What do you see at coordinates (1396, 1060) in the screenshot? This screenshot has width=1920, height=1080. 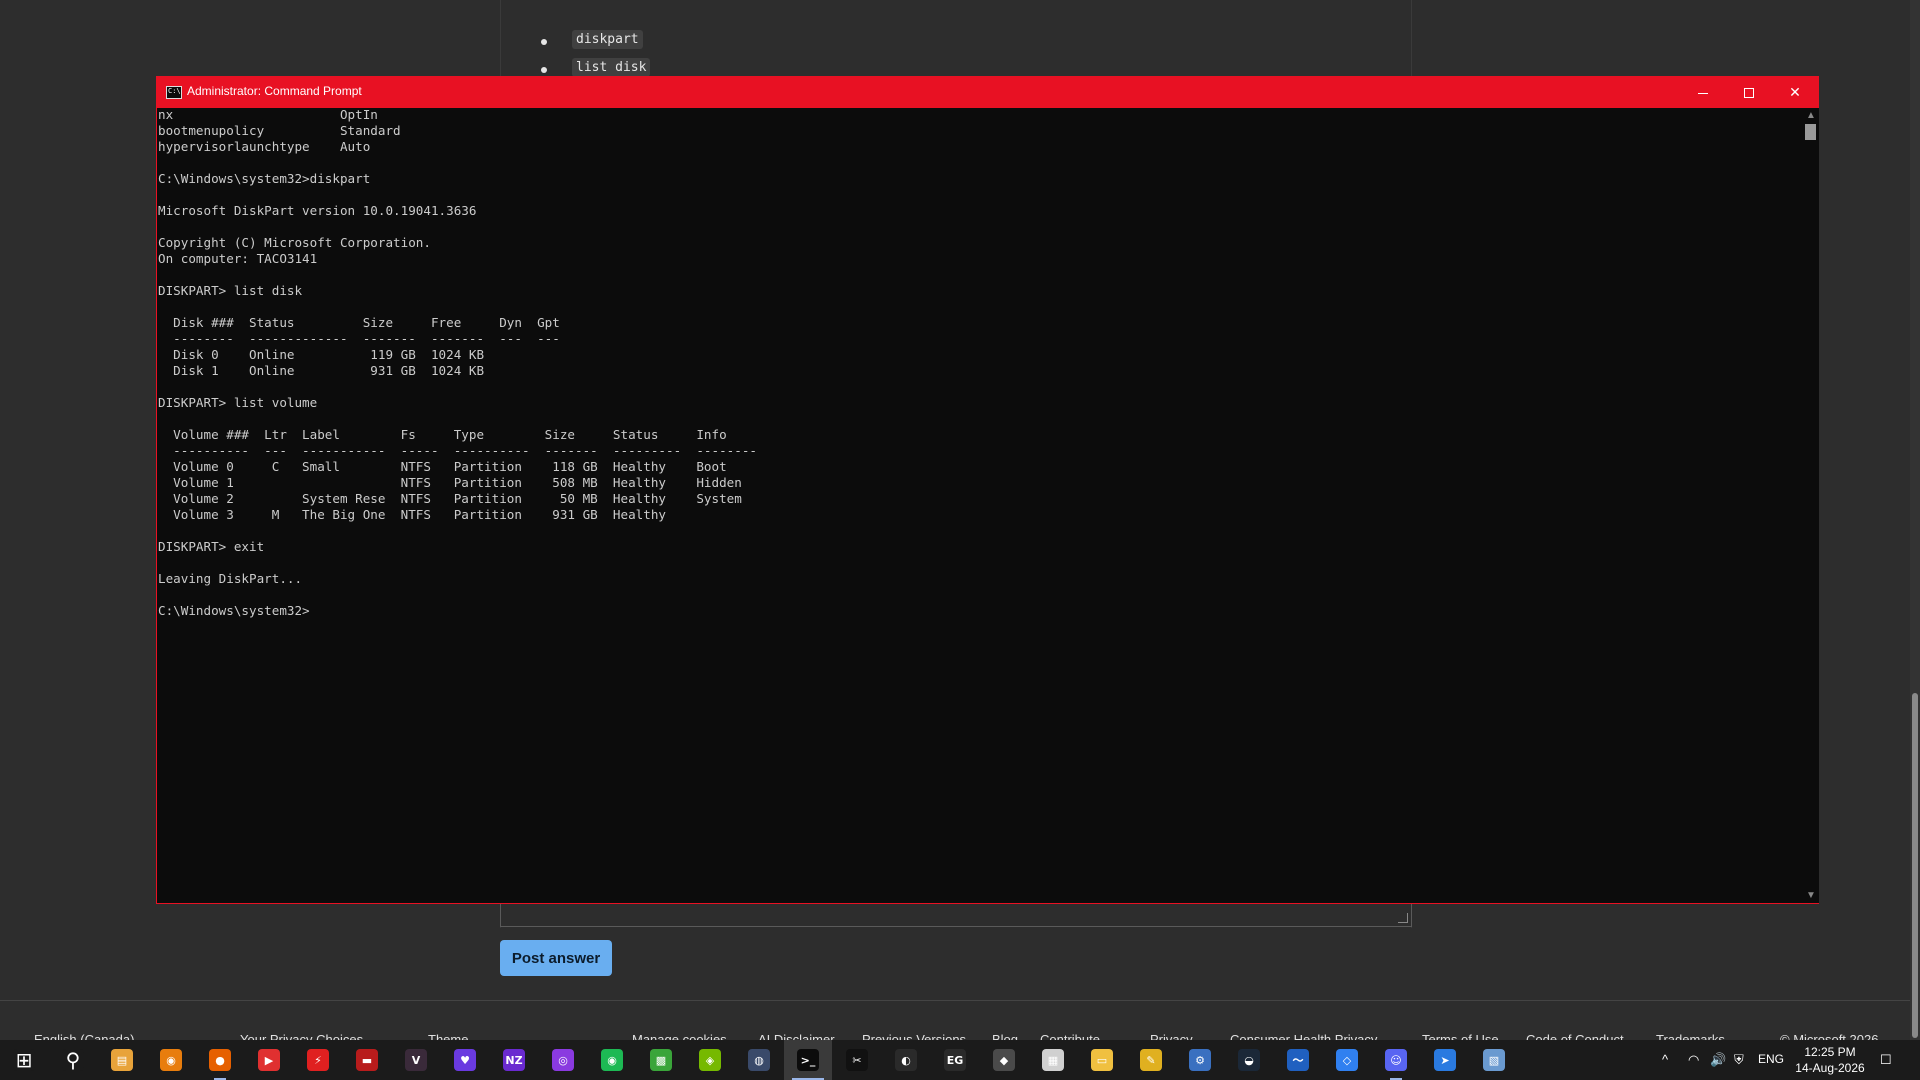 I see `taskbar-button-discord: ☺` at bounding box center [1396, 1060].